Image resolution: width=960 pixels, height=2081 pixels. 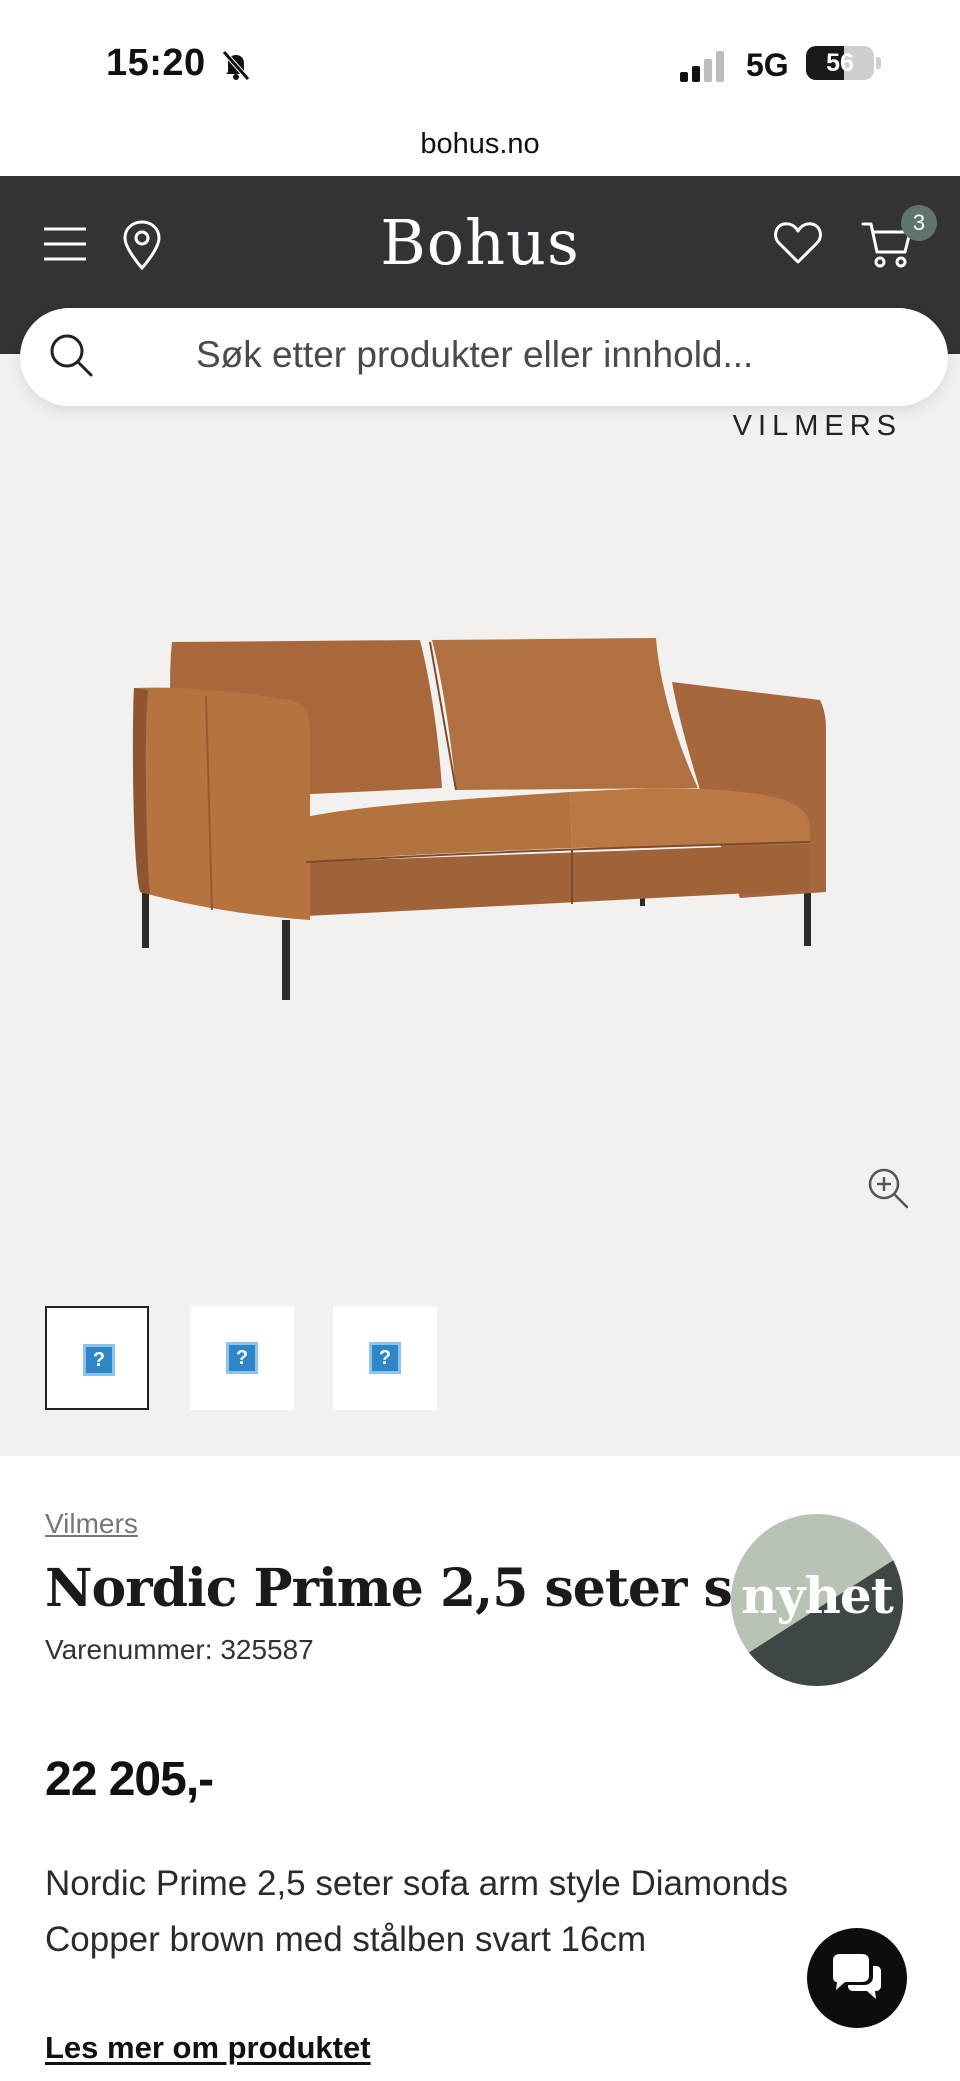 What do you see at coordinates (179, 1649) in the screenshot?
I see `product-sku: Varenummer: 325587` at bounding box center [179, 1649].